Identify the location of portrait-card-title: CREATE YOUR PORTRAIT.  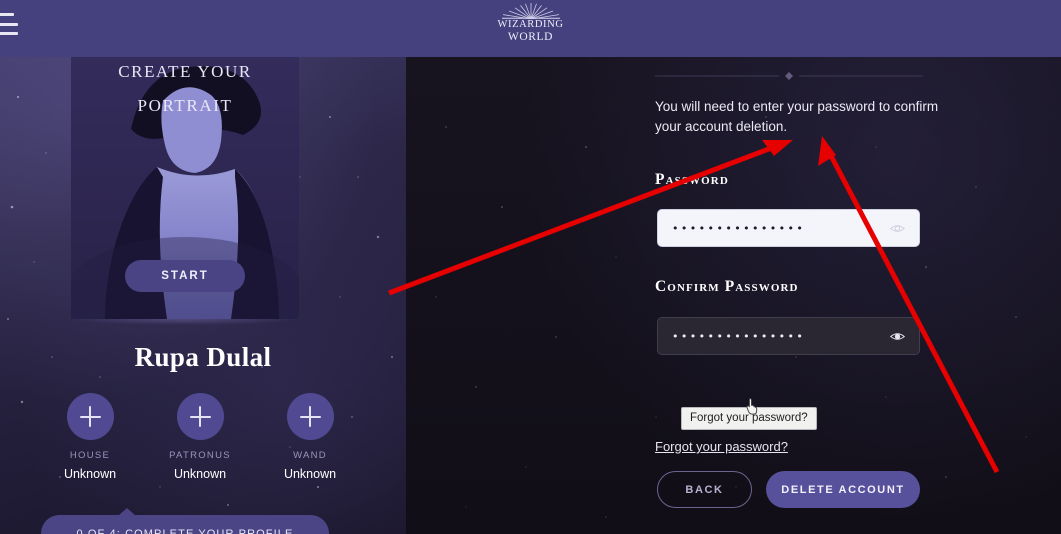
(185, 88).